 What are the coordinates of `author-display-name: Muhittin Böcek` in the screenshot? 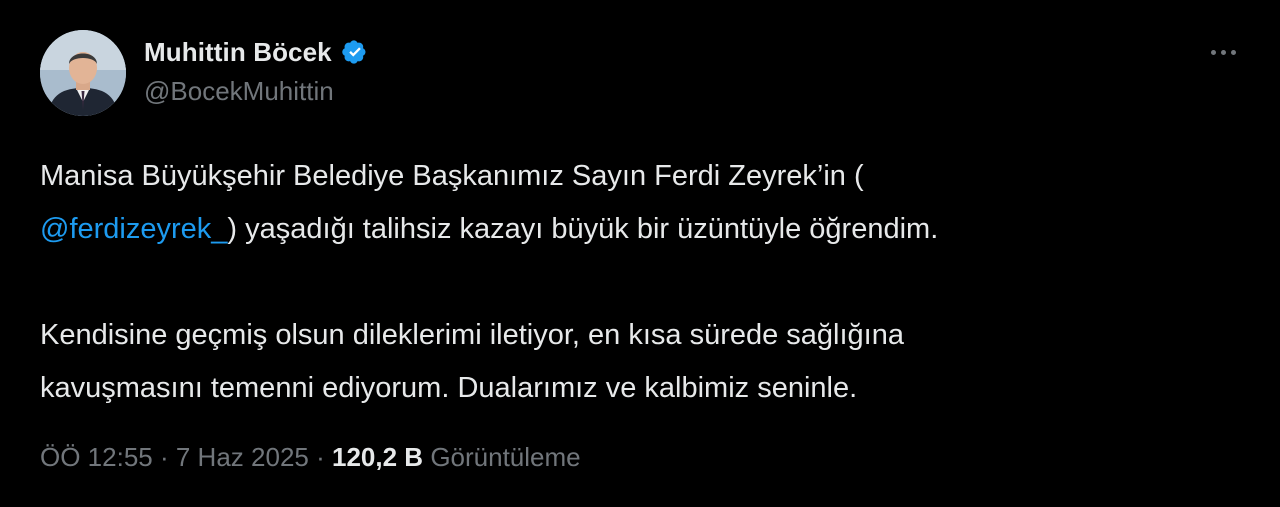 It's located at (238, 52).